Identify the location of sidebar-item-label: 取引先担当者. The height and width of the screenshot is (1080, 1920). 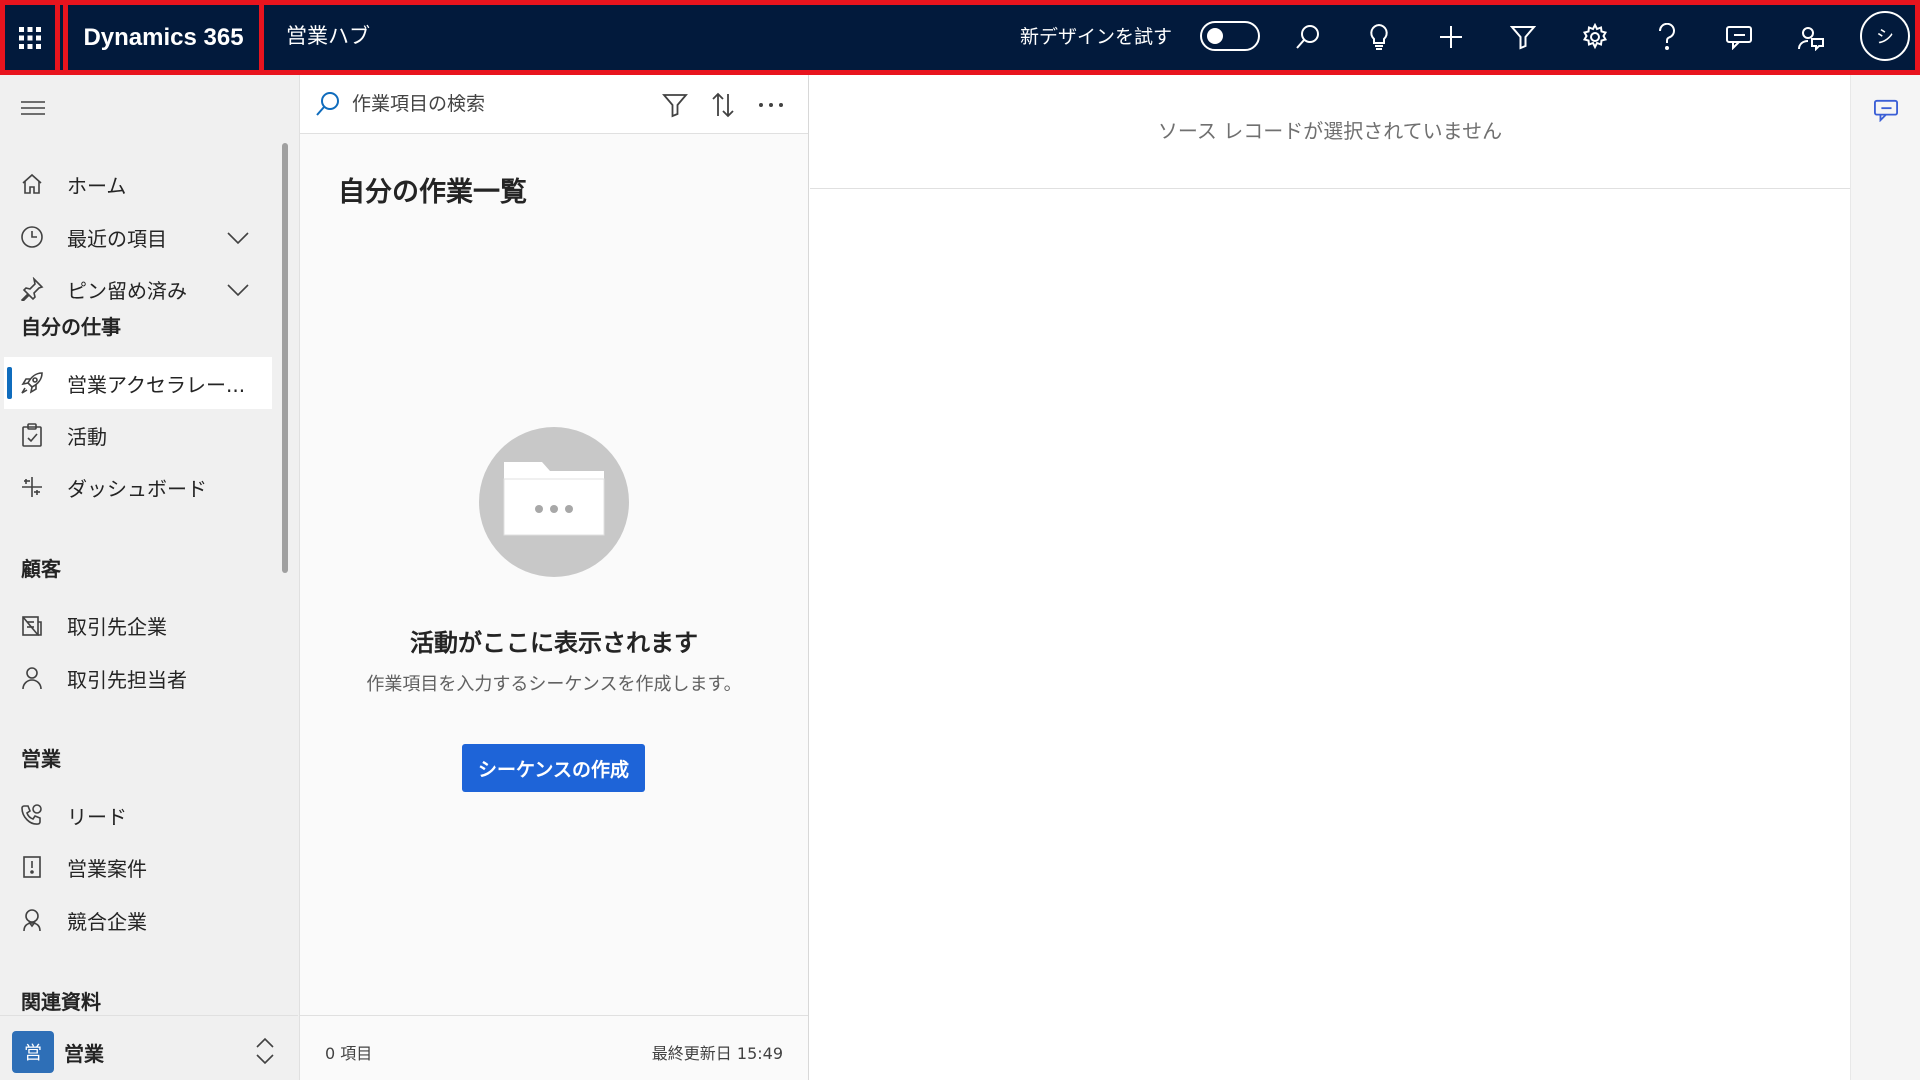
(127, 679).